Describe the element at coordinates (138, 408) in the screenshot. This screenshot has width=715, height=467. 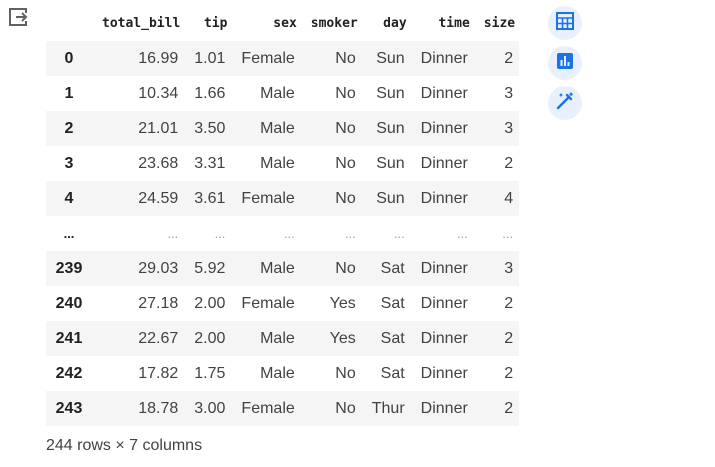
I see `table-cell: 18.78` at that location.